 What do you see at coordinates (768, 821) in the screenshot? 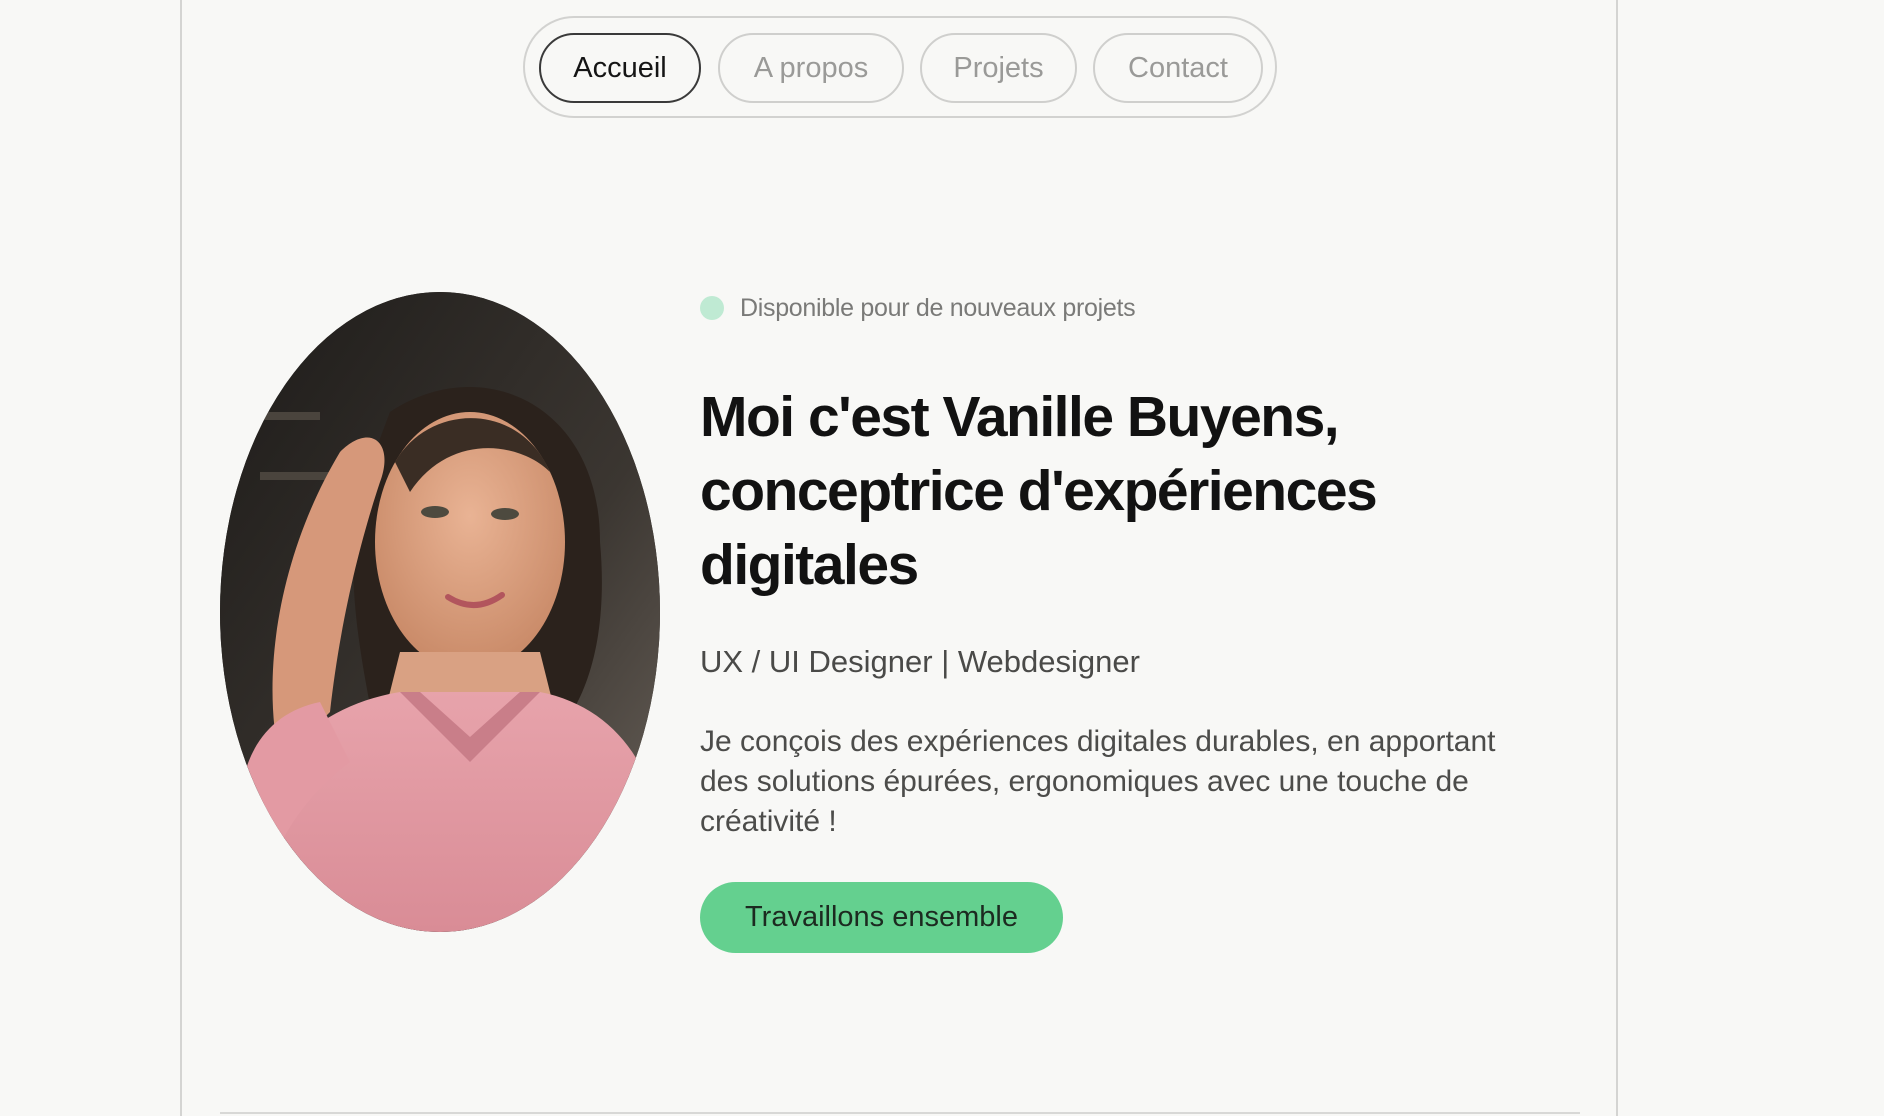
I see `hero-description-line: créativité !` at bounding box center [768, 821].